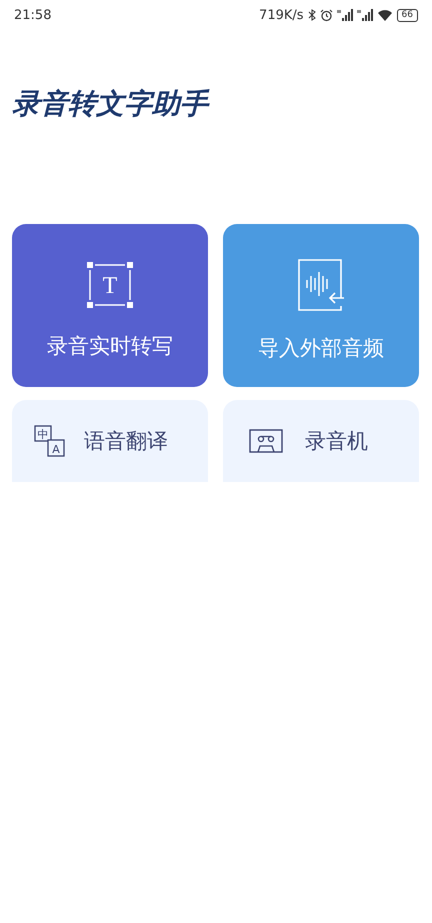 The width and height of the screenshot is (432, 923). Describe the element at coordinates (110, 441) in the screenshot. I see `feature-card: 中 A 语音翻译` at that location.